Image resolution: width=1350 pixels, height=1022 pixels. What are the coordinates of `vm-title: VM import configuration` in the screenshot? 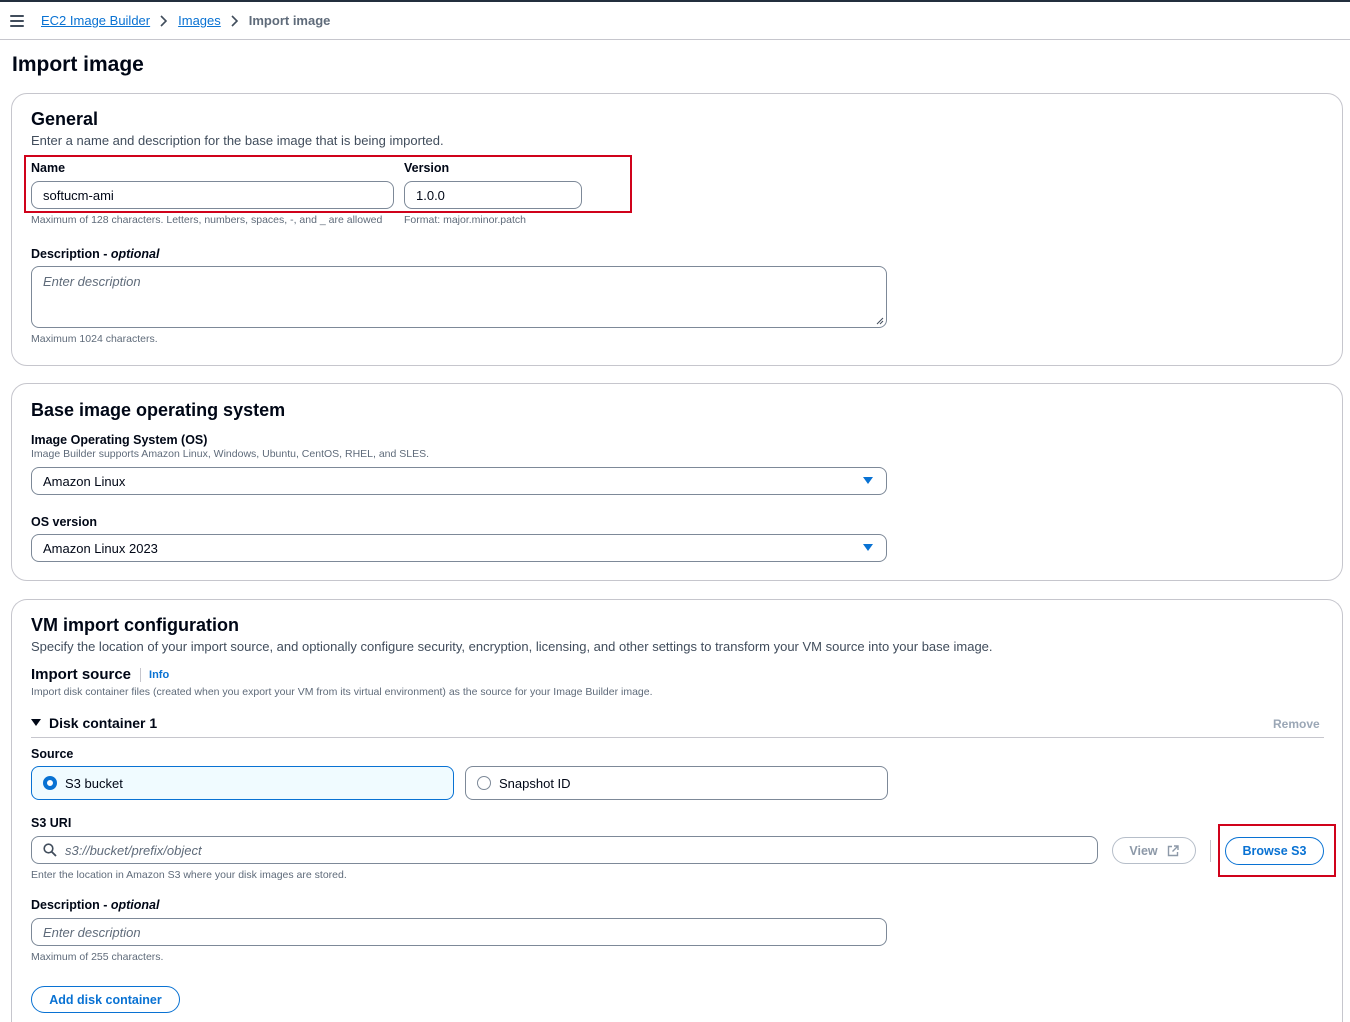 It's located at (135, 625).